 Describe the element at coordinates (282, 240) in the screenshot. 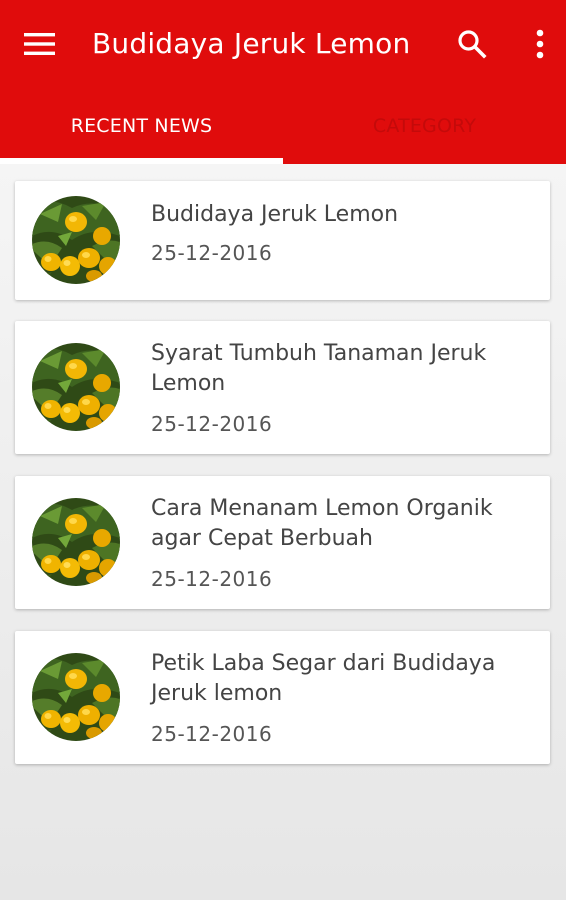

I see `news-card: Budidaya Jeruk Lemon 25-12-2016` at that location.